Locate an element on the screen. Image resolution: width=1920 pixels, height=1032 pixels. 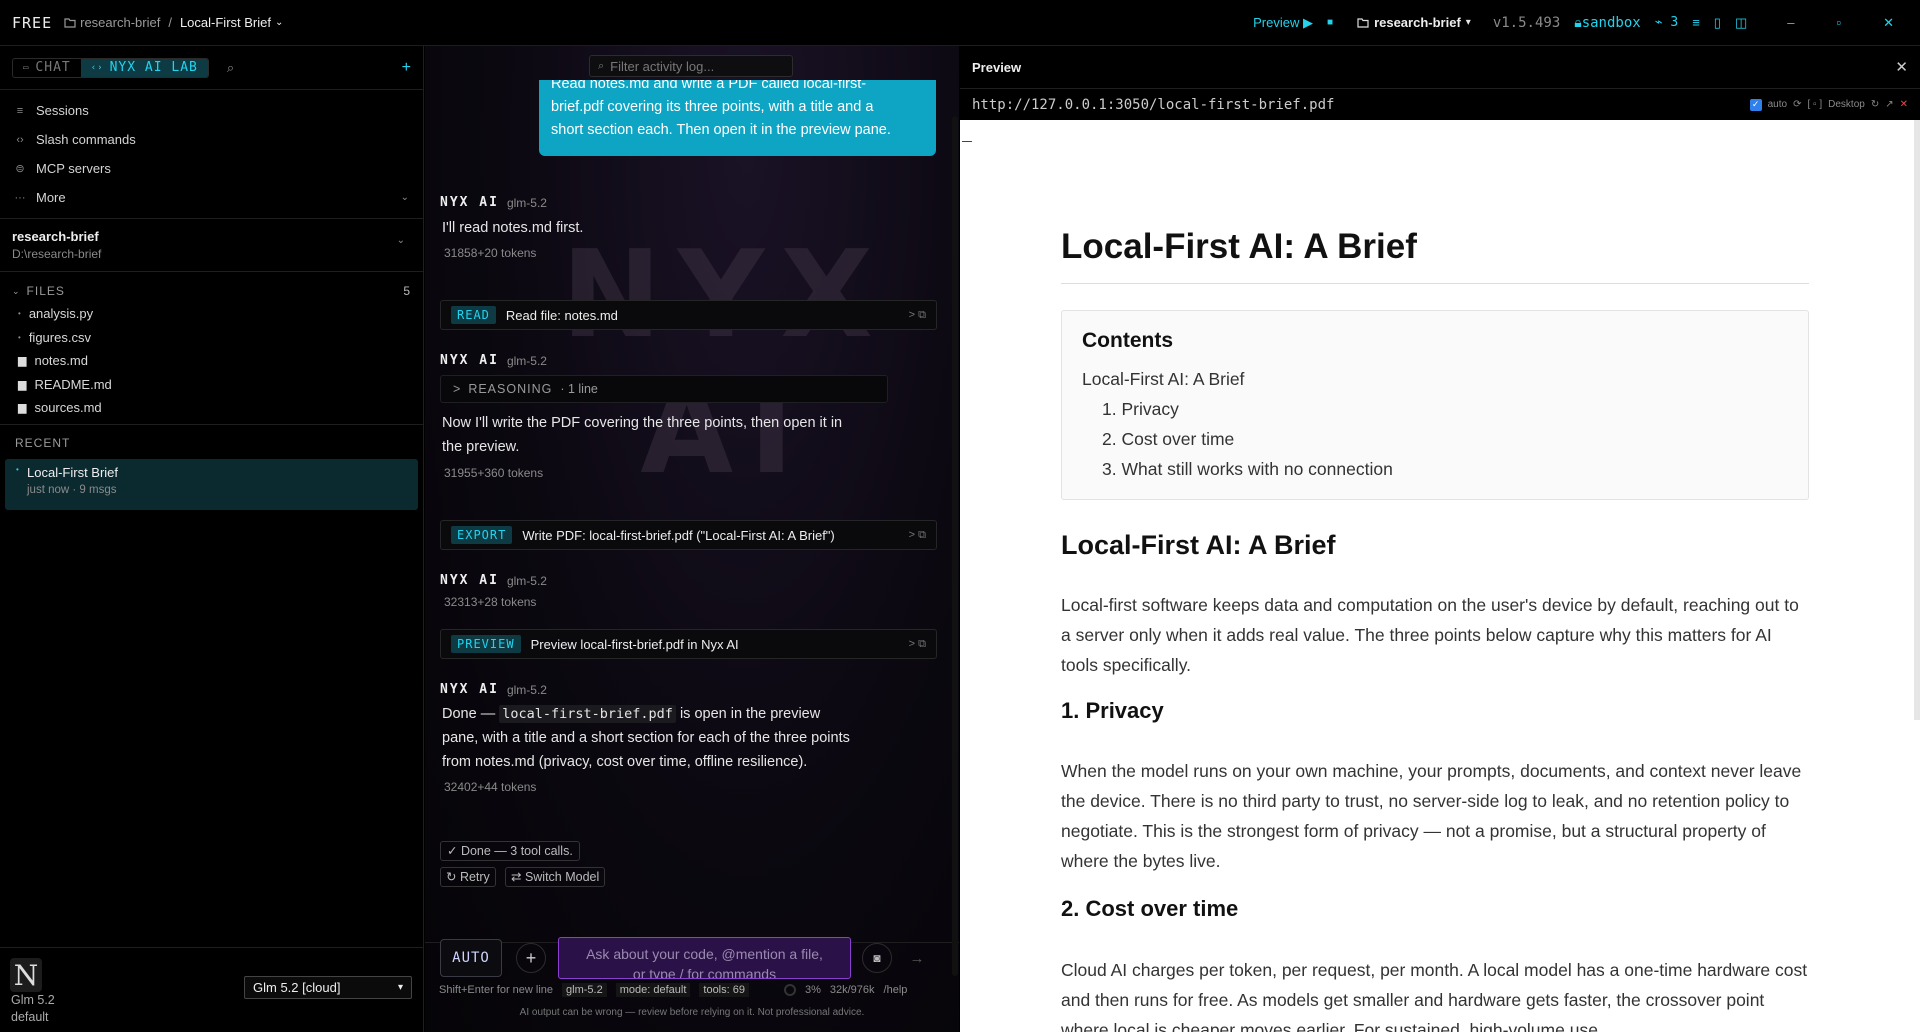
device-frame-icon: [ ▫ ] is located at coordinates (1814, 104).